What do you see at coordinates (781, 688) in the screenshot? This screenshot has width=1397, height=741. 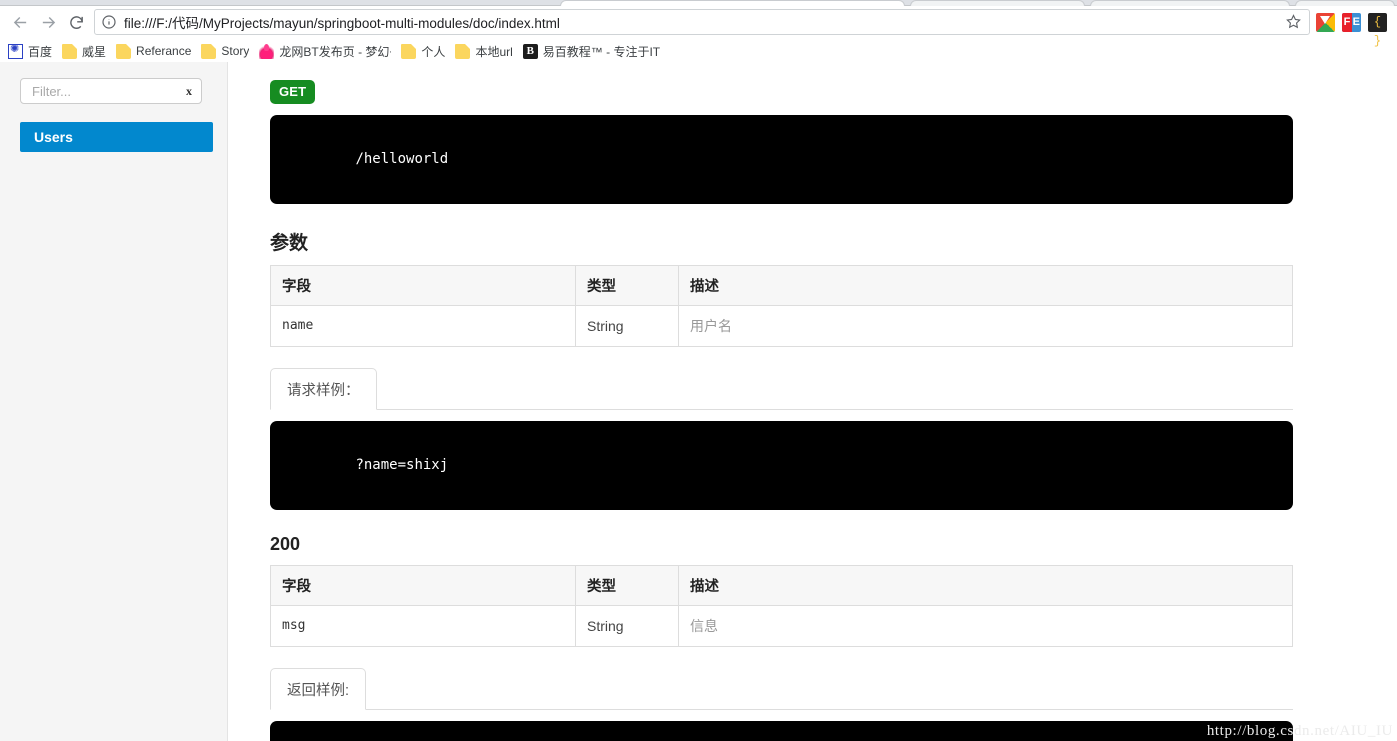 I see `response-tabs: 返回样例:` at bounding box center [781, 688].